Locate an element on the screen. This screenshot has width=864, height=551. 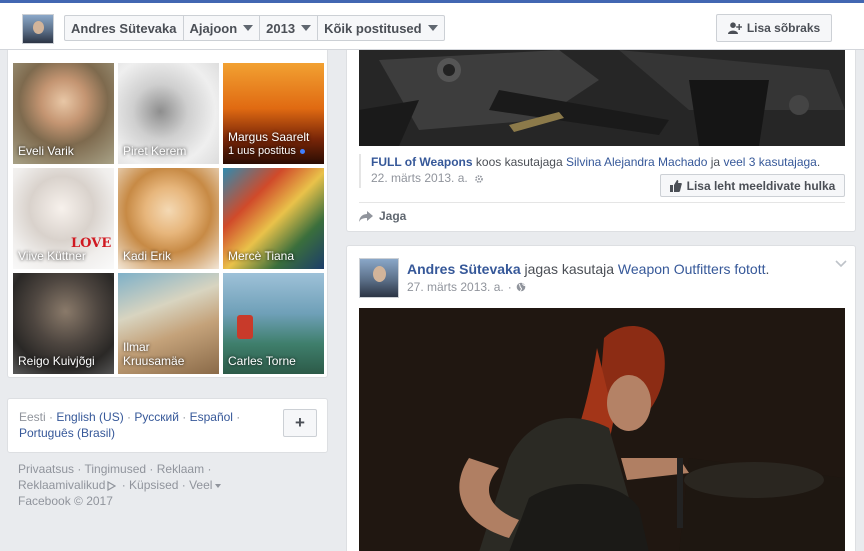
current-language: Eesti is located at coordinates (32, 417).